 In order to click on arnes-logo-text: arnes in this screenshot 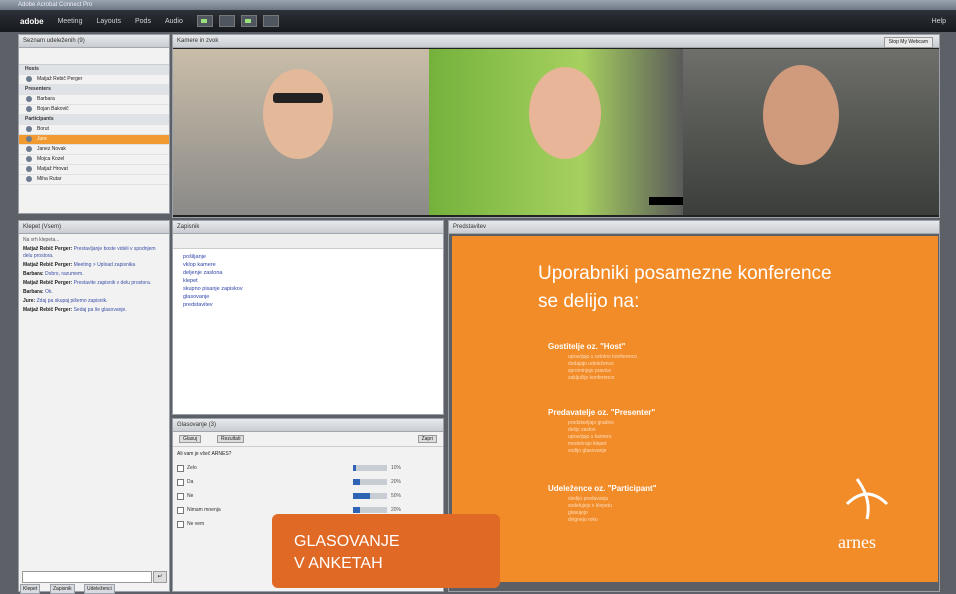, I will do `click(857, 542)`.